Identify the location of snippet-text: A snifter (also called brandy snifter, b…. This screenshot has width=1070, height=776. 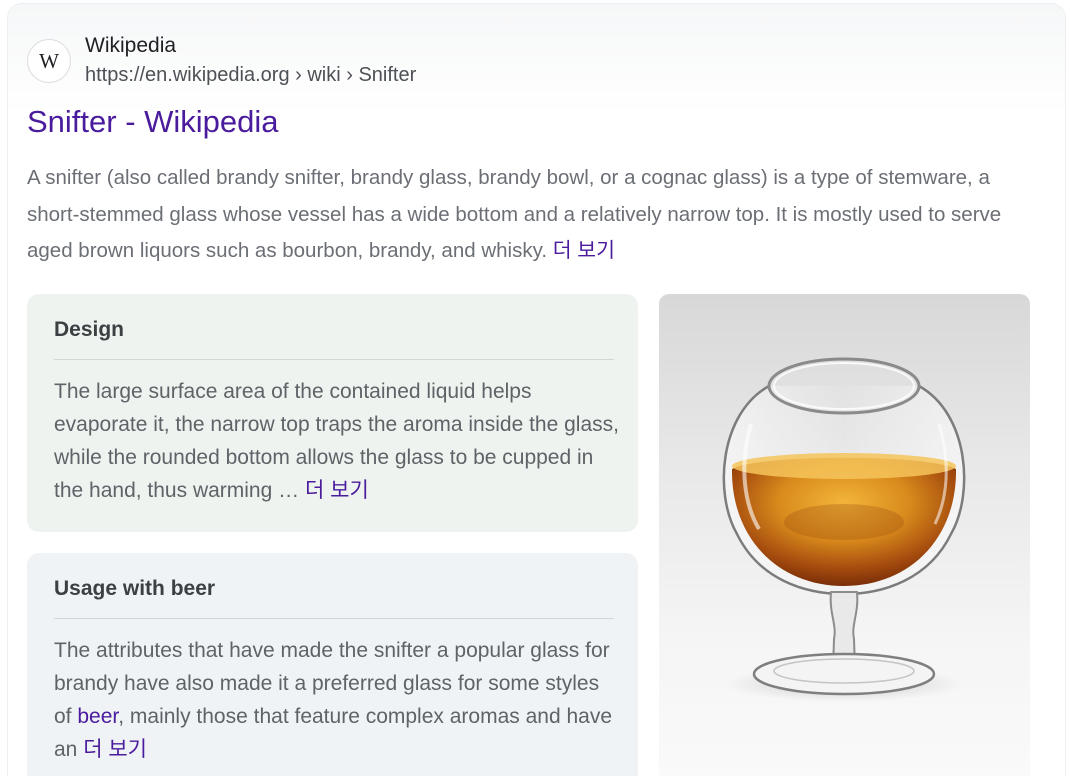
(514, 214).